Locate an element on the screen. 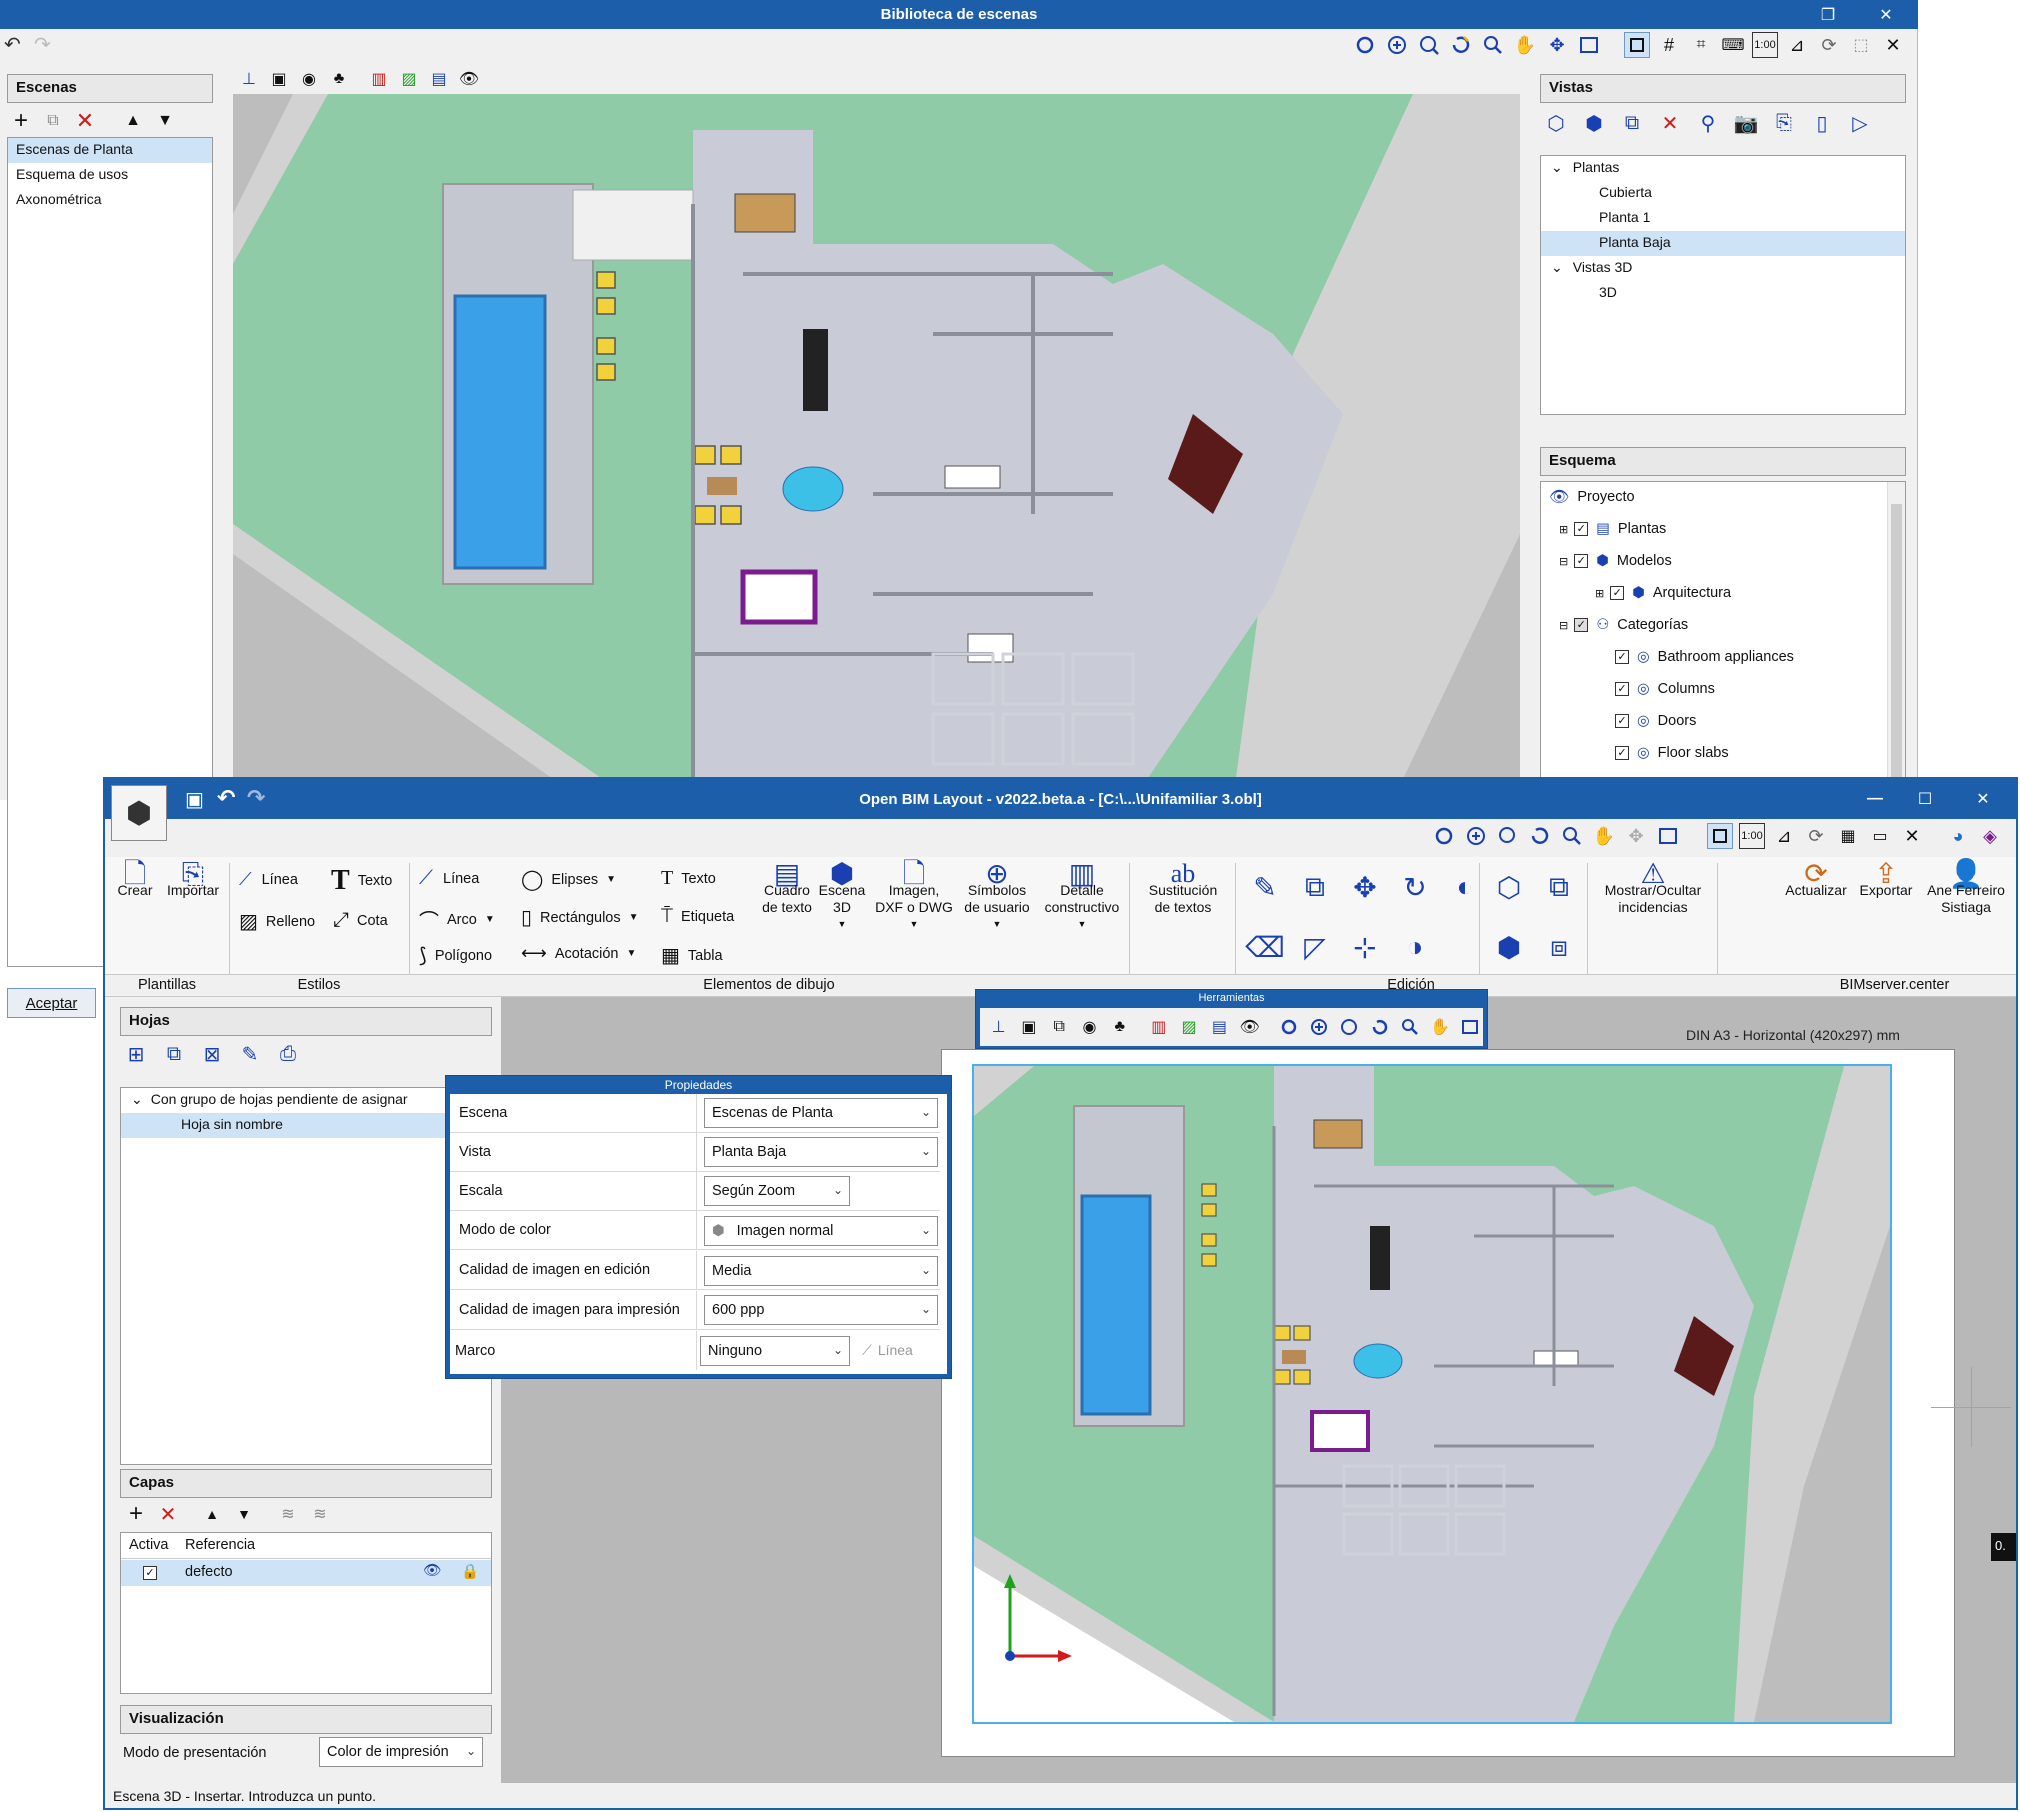 The width and height of the screenshot is (2020, 1812). copy-view-icon: ⧉ is located at coordinates (1632, 123).